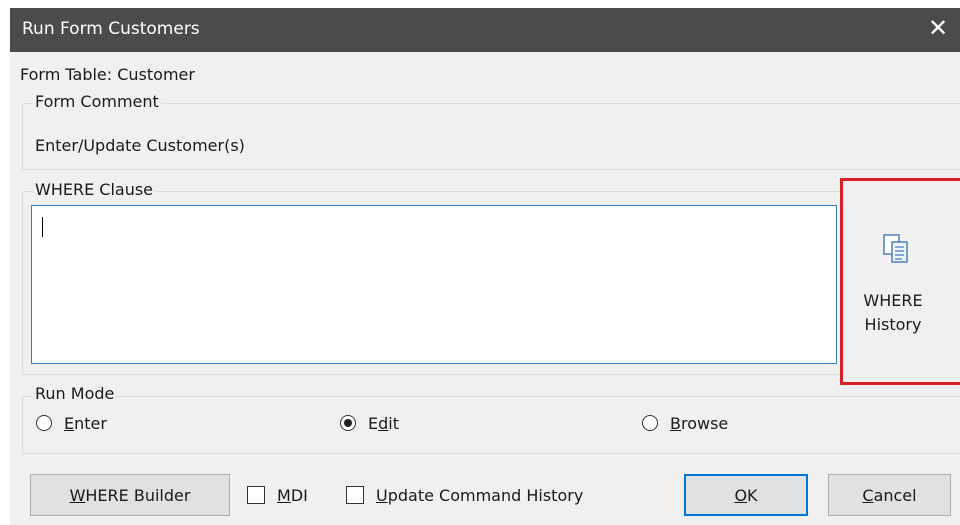 The width and height of the screenshot is (960, 525). Describe the element at coordinates (699, 423) in the screenshot. I see `radio-browse-label: Browse` at that location.